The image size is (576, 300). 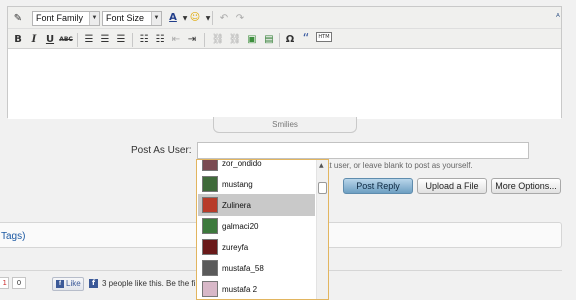 I want to click on font-size-select: Font Size ▼, so click(x=132, y=18).